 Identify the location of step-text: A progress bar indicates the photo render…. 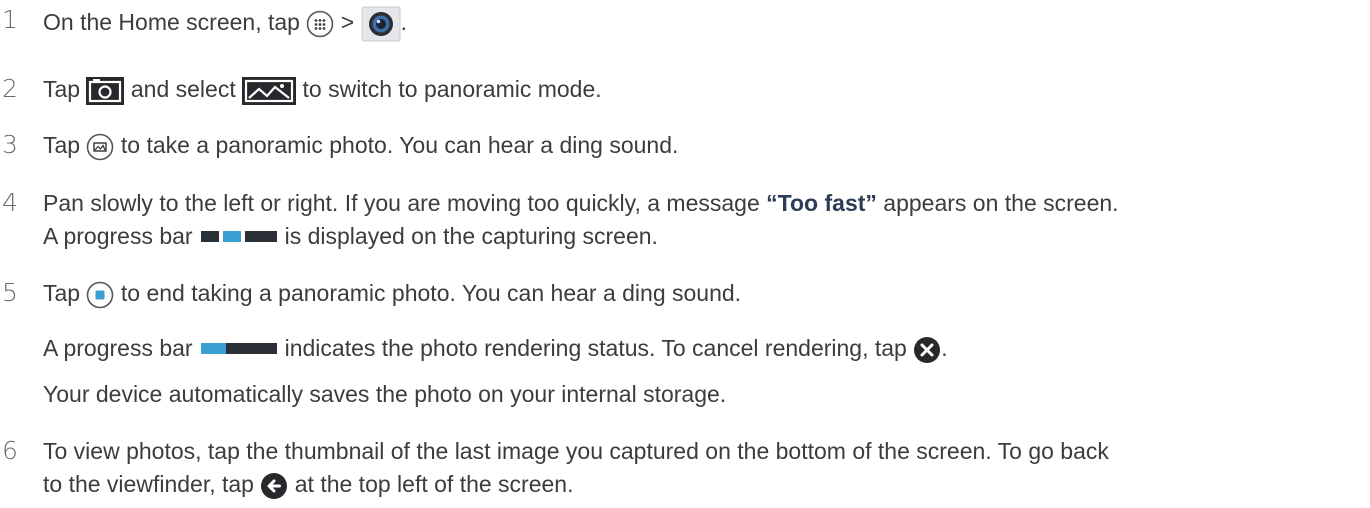
(495, 349).